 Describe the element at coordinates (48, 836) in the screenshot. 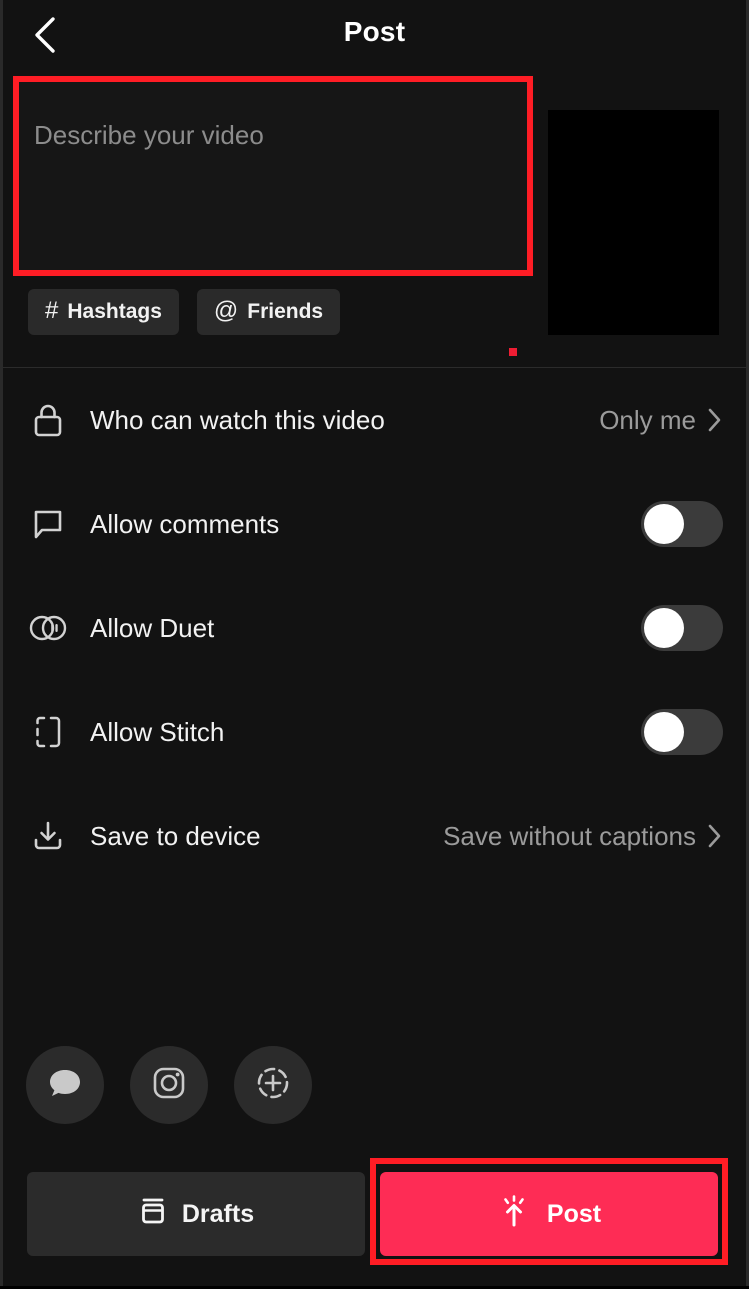

I see `download-icon` at that location.